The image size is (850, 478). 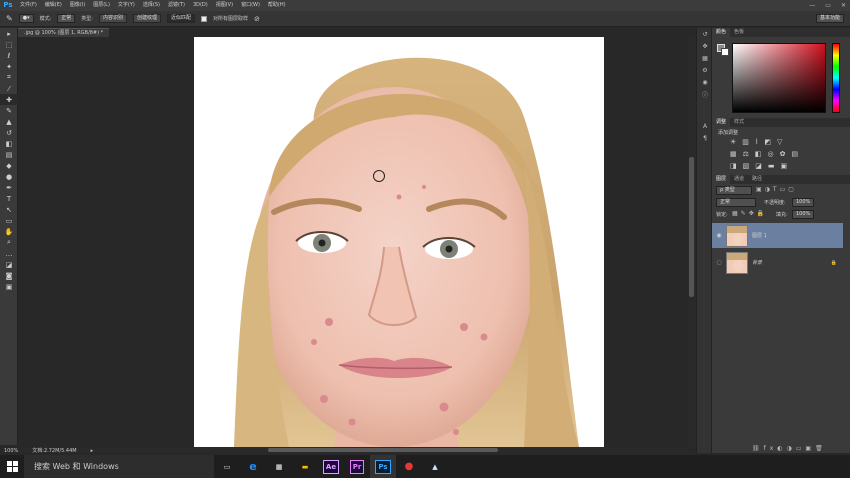 I want to click on horizontal-scroll-thumb, so click(x=383, y=450).